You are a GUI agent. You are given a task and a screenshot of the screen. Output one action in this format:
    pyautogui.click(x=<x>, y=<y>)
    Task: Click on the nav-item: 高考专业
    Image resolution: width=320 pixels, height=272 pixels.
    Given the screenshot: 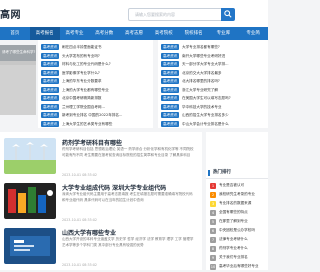 What is the action you would take?
    pyautogui.click(x=75, y=33)
    